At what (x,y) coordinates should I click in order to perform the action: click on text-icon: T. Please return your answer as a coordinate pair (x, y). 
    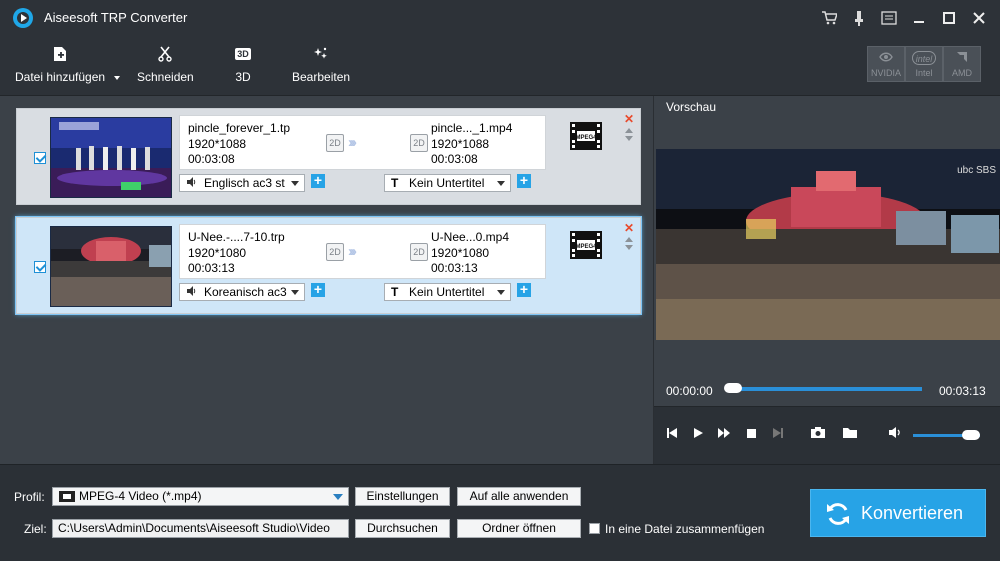
    Looking at the image, I should click on (395, 292).